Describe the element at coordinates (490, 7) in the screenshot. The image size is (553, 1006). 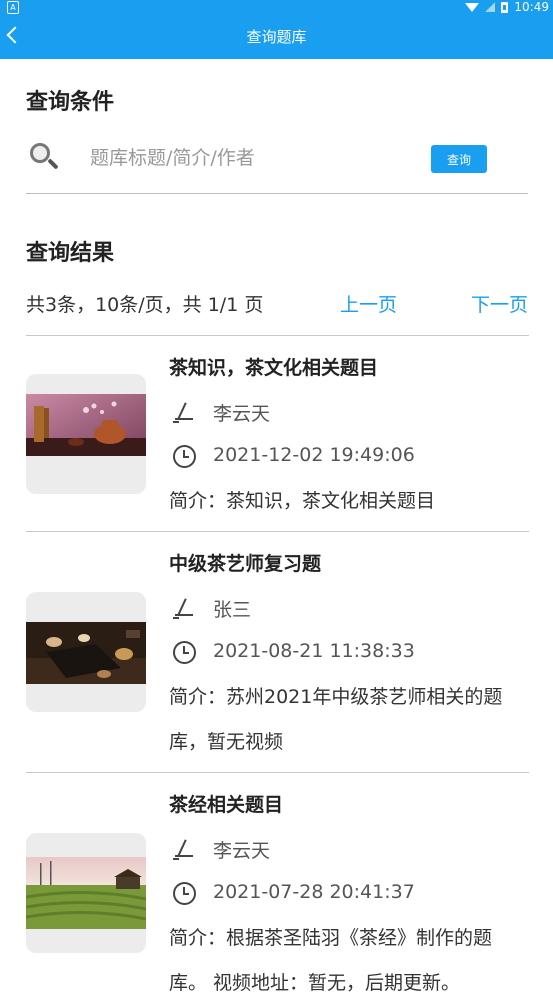
I see `signal-icon` at that location.